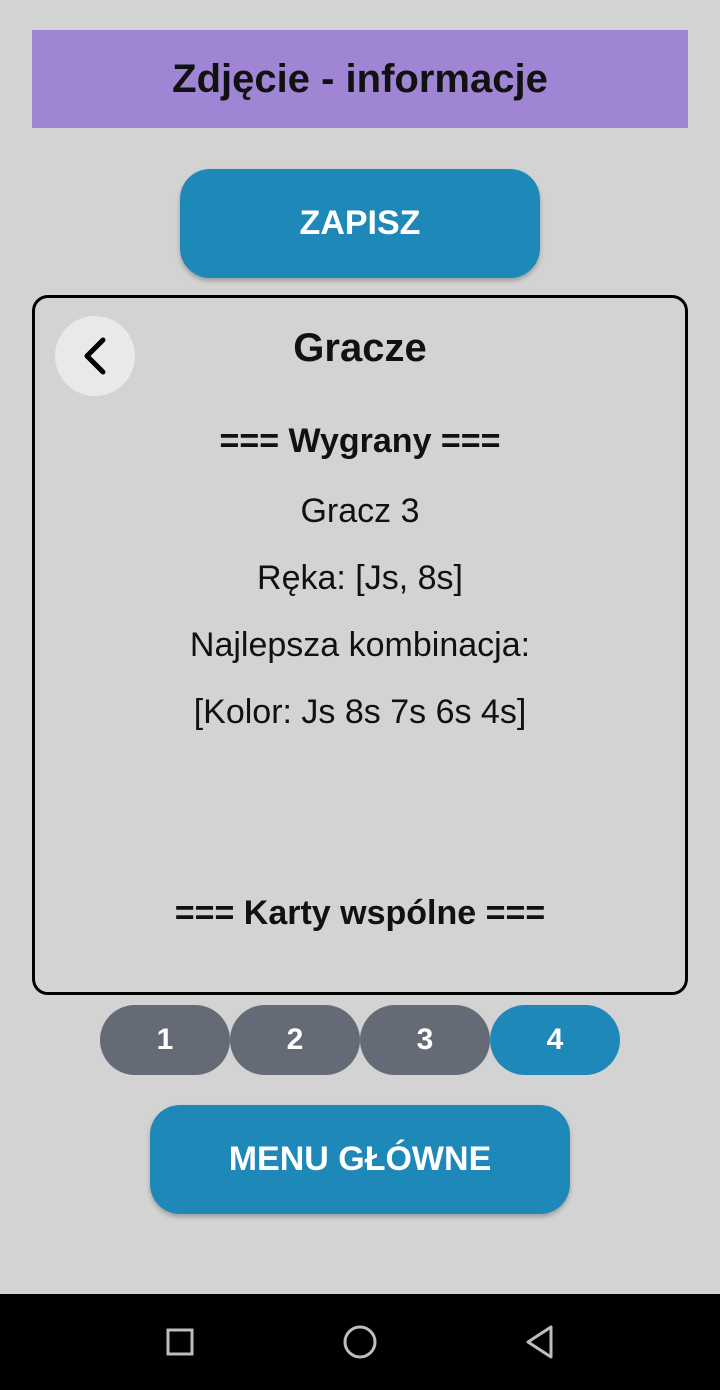 Image resolution: width=720 pixels, height=1390 pixels. I want to click on best-combo-label: Najlepsza kombinacja:, so click(360, 645).